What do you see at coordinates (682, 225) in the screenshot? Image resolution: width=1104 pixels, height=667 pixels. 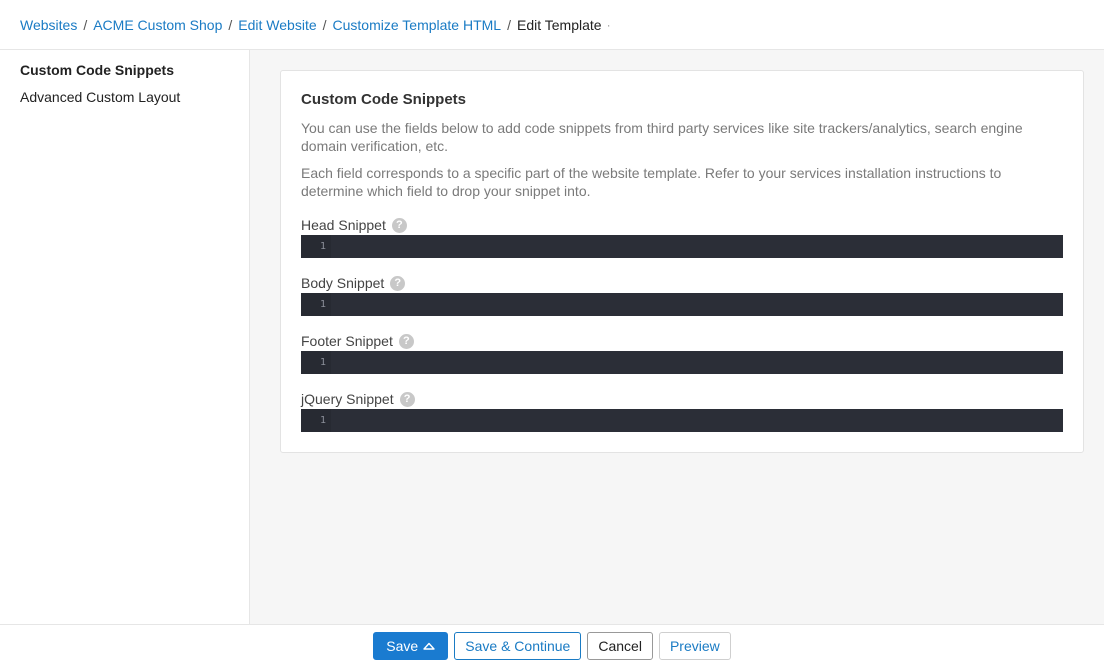 I see `field-label-row: Head Snippet ?` at bounding box center [682, 225].